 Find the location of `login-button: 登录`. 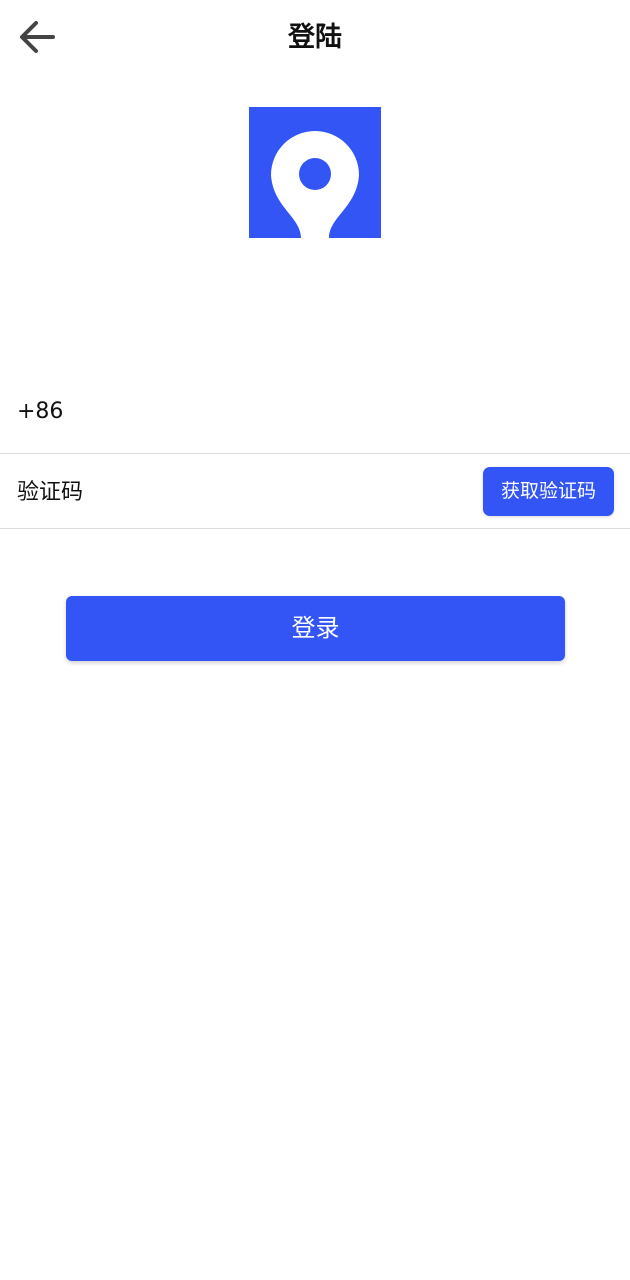

login-button: 登录 is located at coordinates (315, 628).